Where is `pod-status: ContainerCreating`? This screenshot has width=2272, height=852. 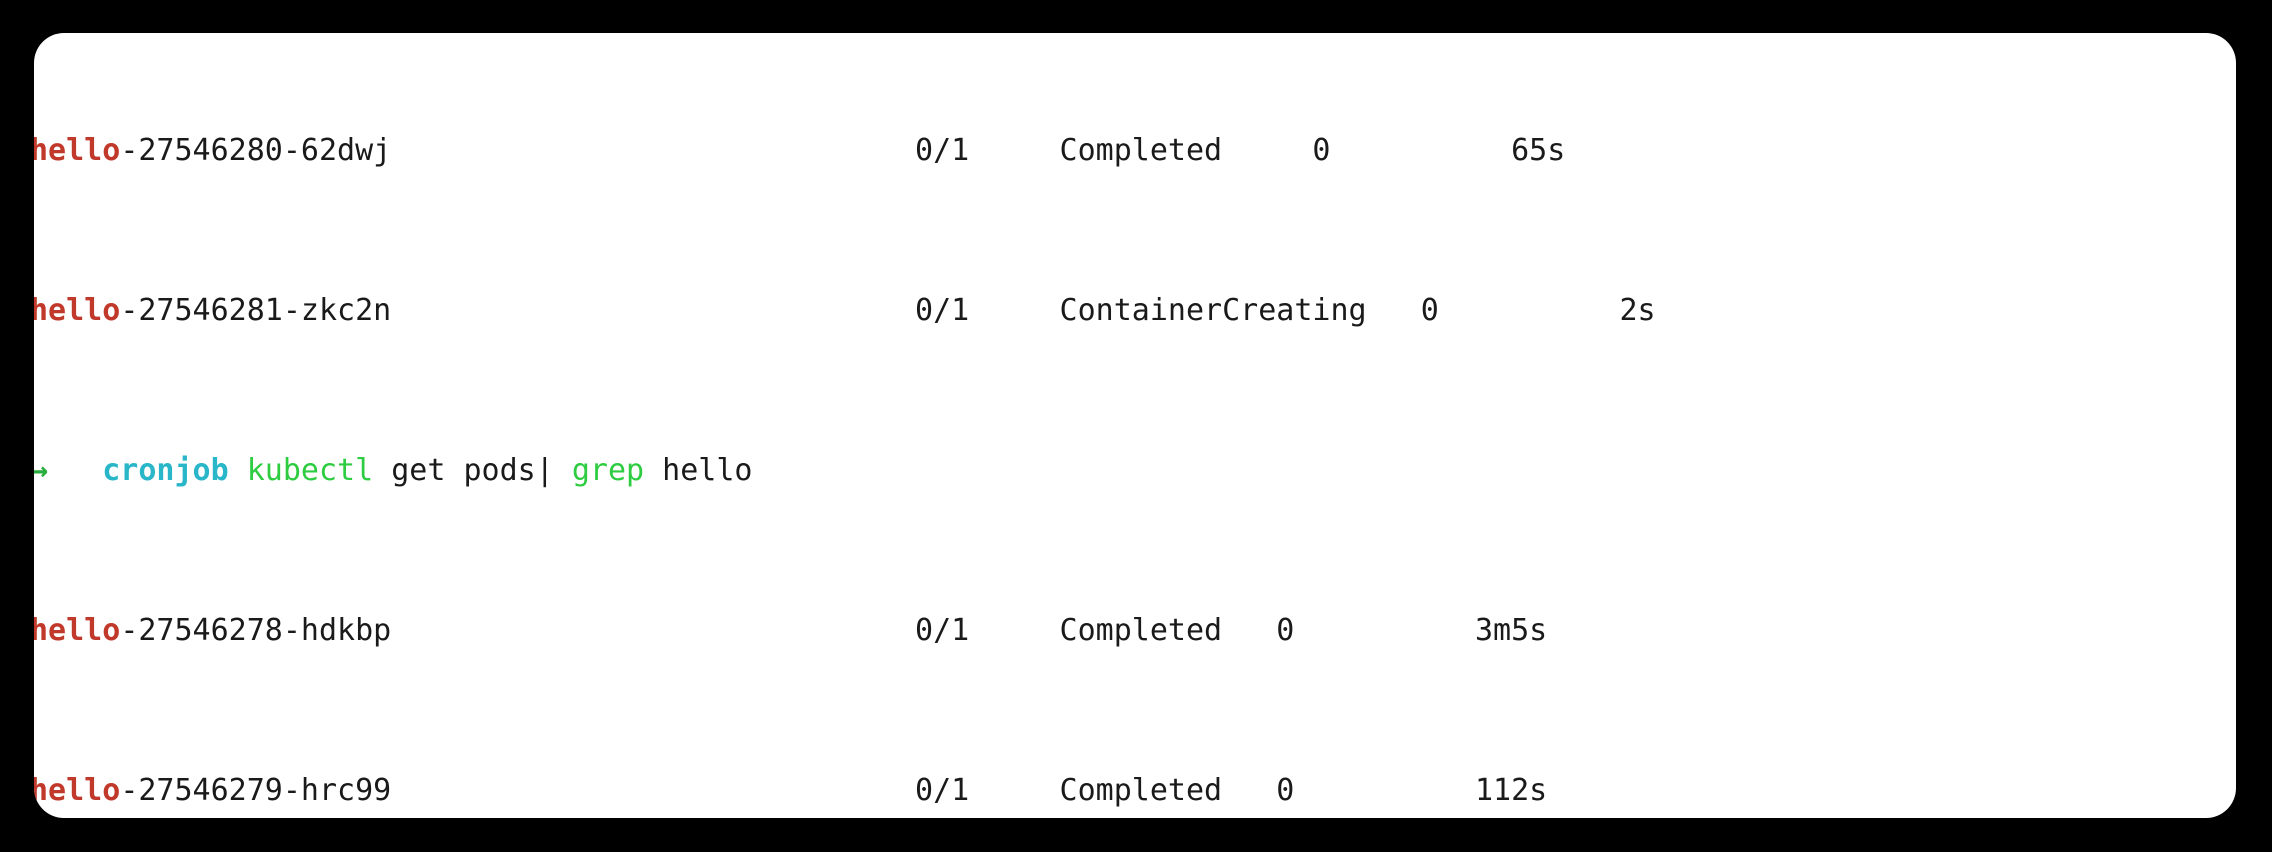
pod-status: ContainerCreating is located at coordinates (1213, 310).